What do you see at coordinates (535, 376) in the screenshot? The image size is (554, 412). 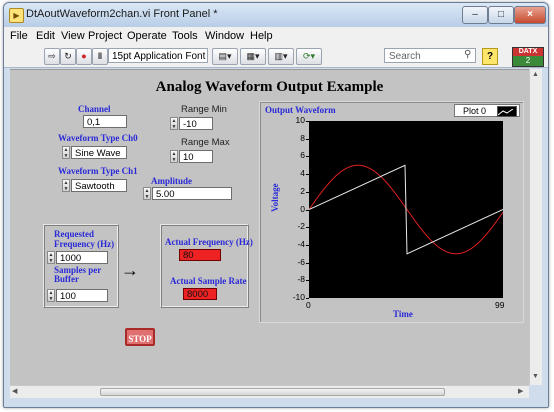 I see `scroll-down-arrow-icon: ▼` at bounding box center [535, 376].